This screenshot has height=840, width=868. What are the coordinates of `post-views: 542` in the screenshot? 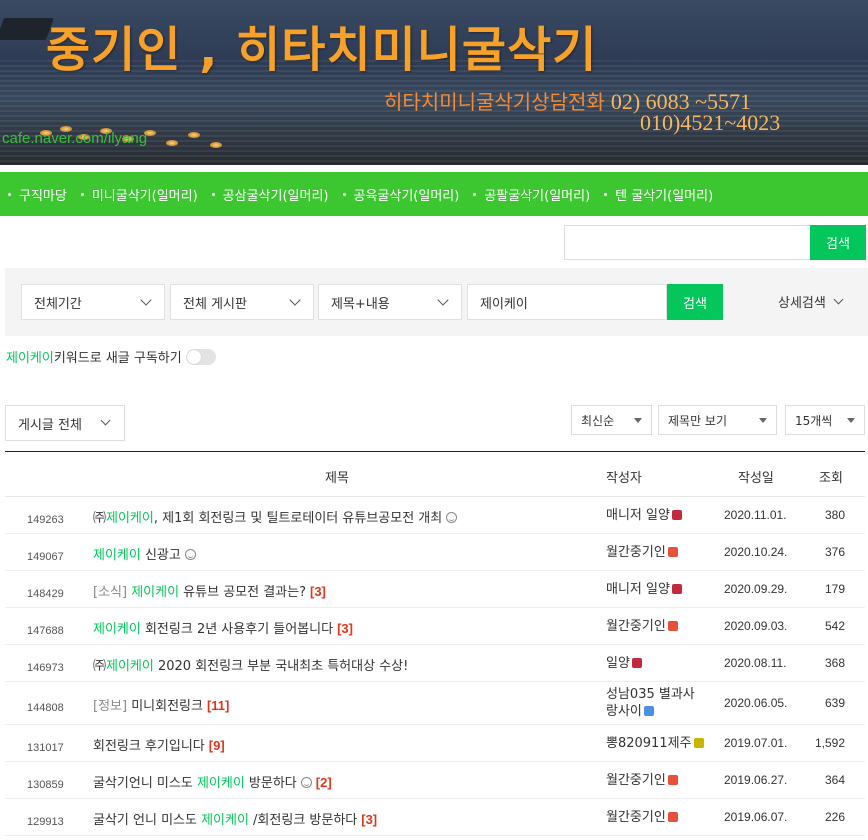 It's located at (834, 625).